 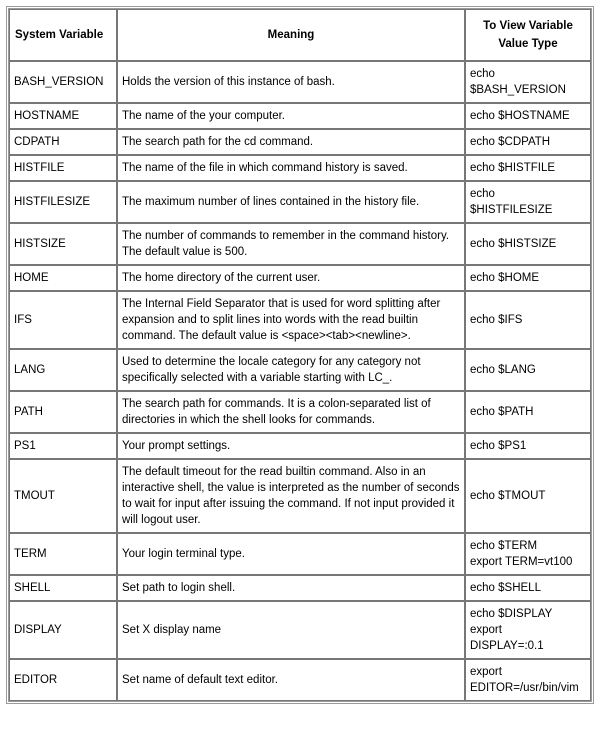 I want to click on cell-meaning: The home directory of the current user., so click(x=291, y=278).